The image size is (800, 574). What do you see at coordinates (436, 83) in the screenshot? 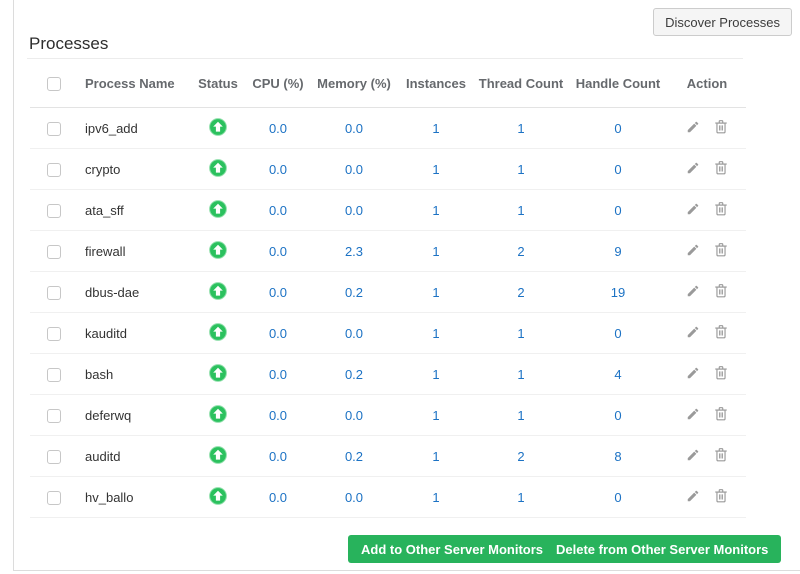
I see `column-header-instances: Instances` at bounding box center [436, 83].